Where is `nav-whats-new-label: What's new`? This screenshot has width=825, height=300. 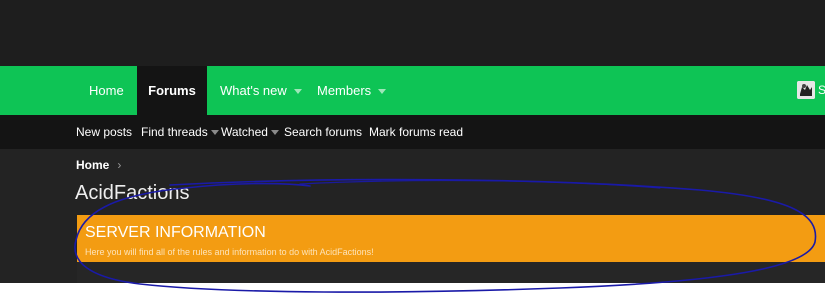
nav-whats-new-label: What's new is located at coordinates (253, 90).